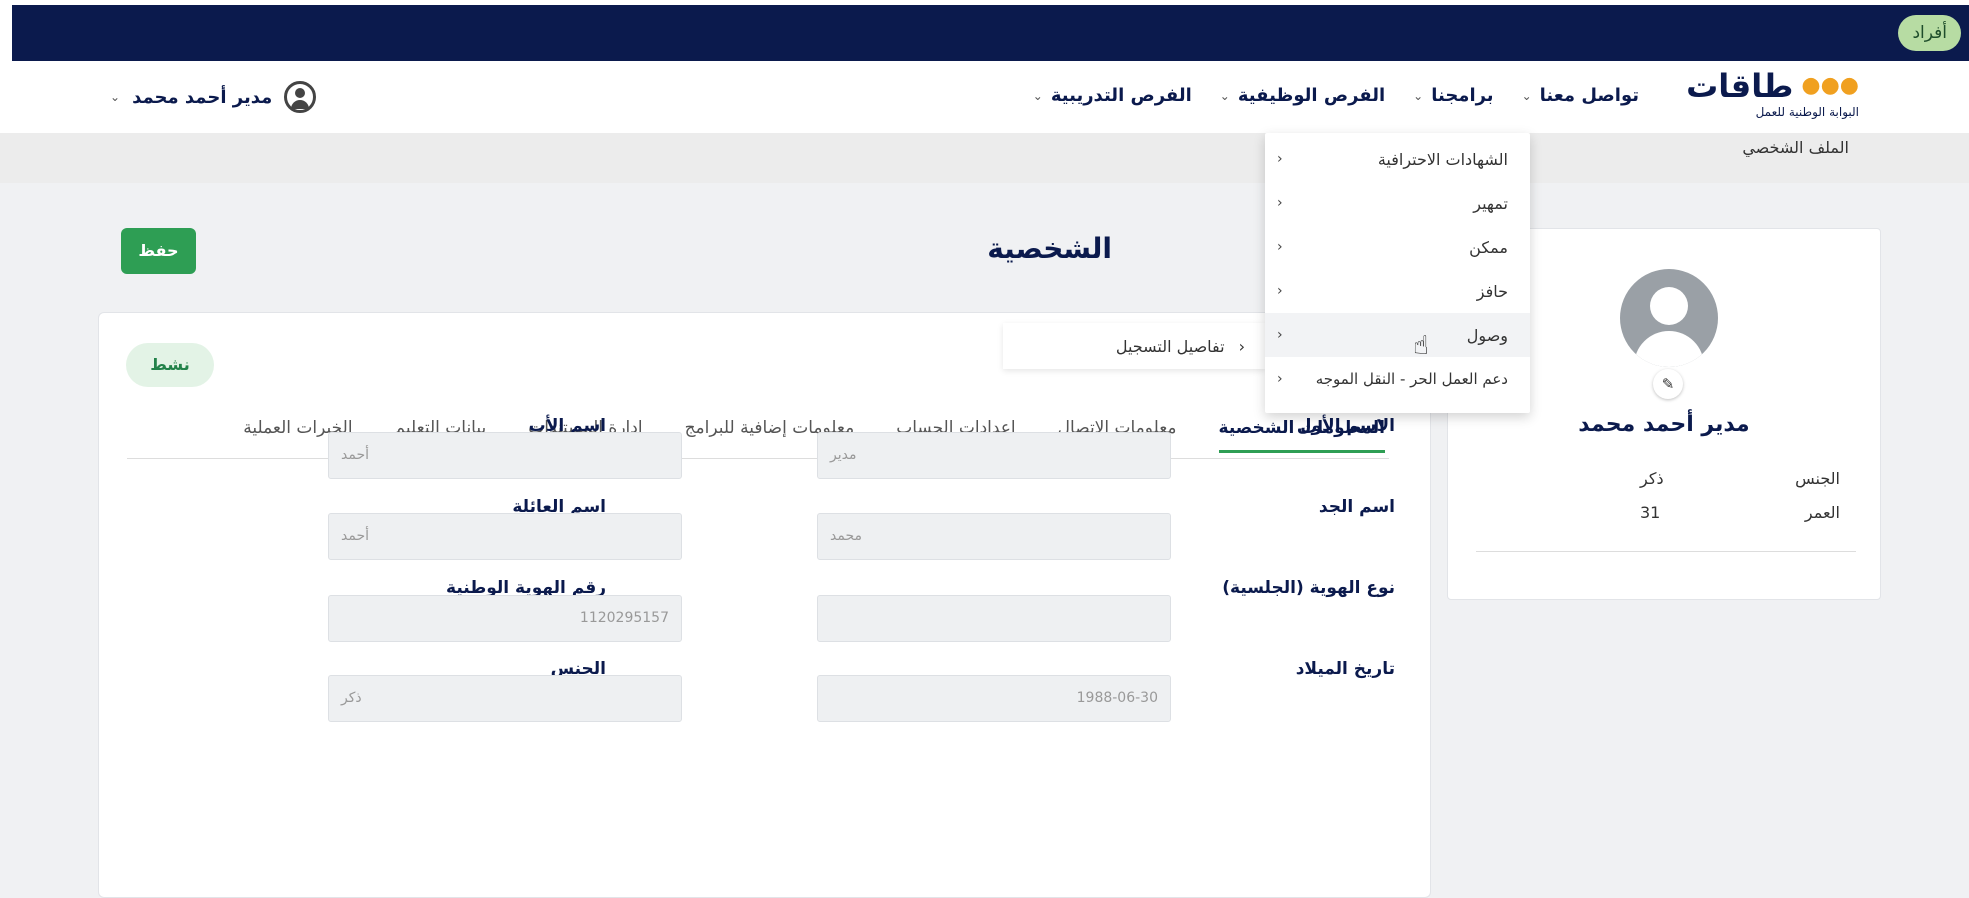  I want to click on grandfather-name-label: اسم الجد, so click(1356, 507).